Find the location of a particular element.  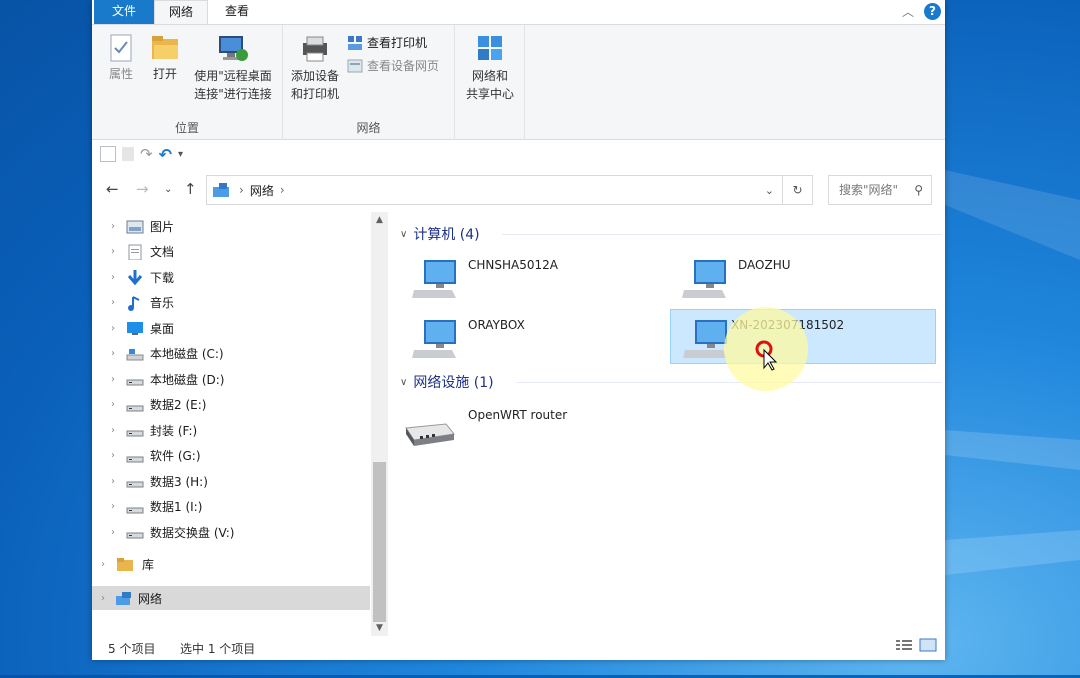

navigation-scrollbar: ▲ ▼ is located at coordinates (379, 424).